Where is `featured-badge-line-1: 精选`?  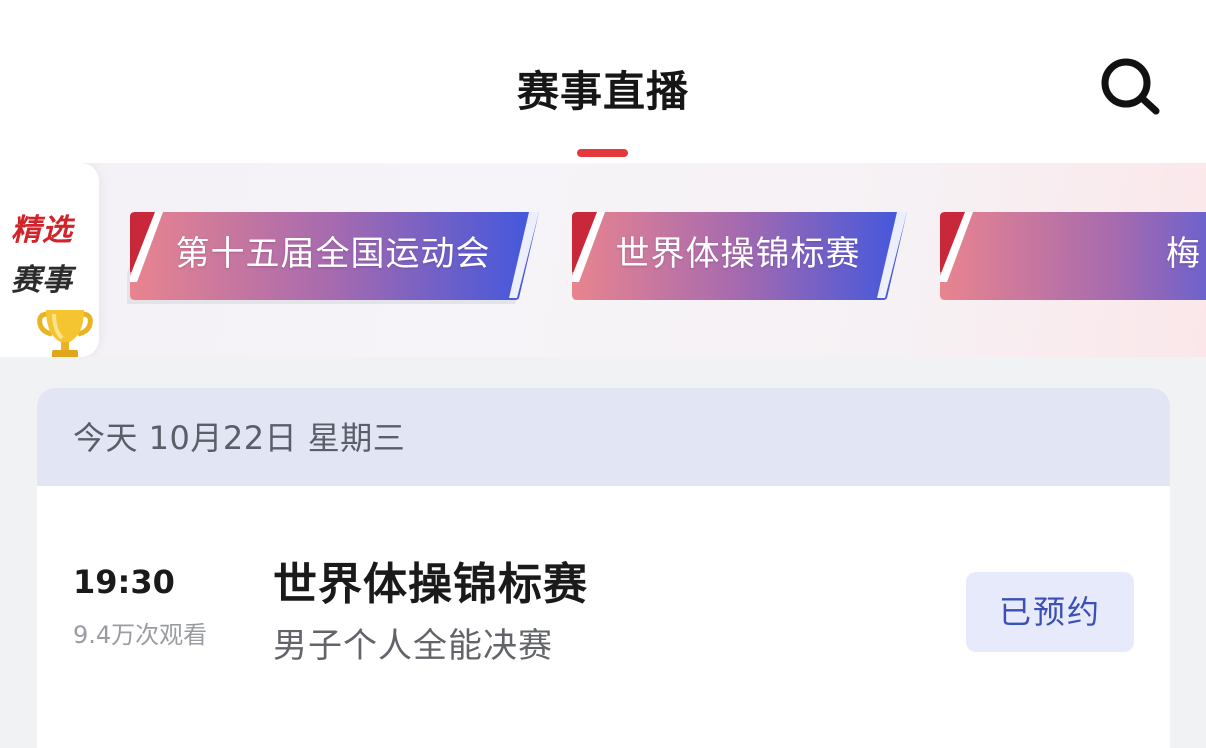
featured-badge-line-1: 精选 is located at coordinates (42, 230).